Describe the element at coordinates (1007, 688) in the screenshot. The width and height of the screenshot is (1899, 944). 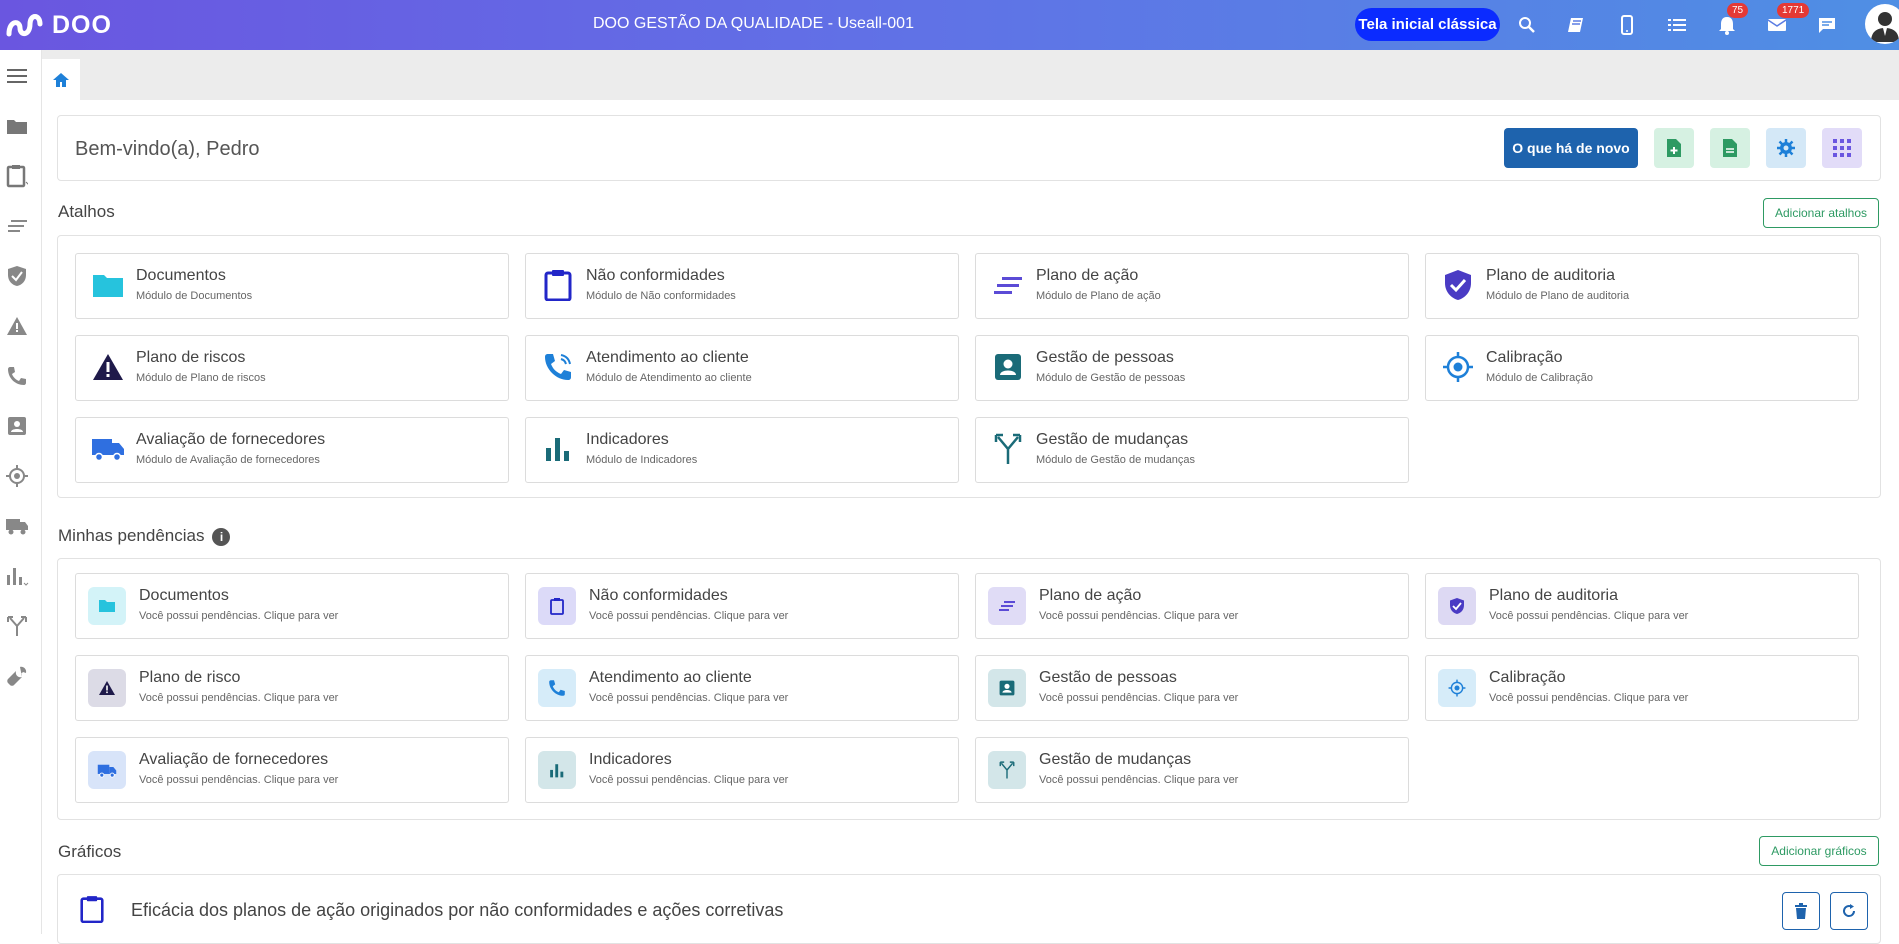
I see `person-card-icon` at that location.